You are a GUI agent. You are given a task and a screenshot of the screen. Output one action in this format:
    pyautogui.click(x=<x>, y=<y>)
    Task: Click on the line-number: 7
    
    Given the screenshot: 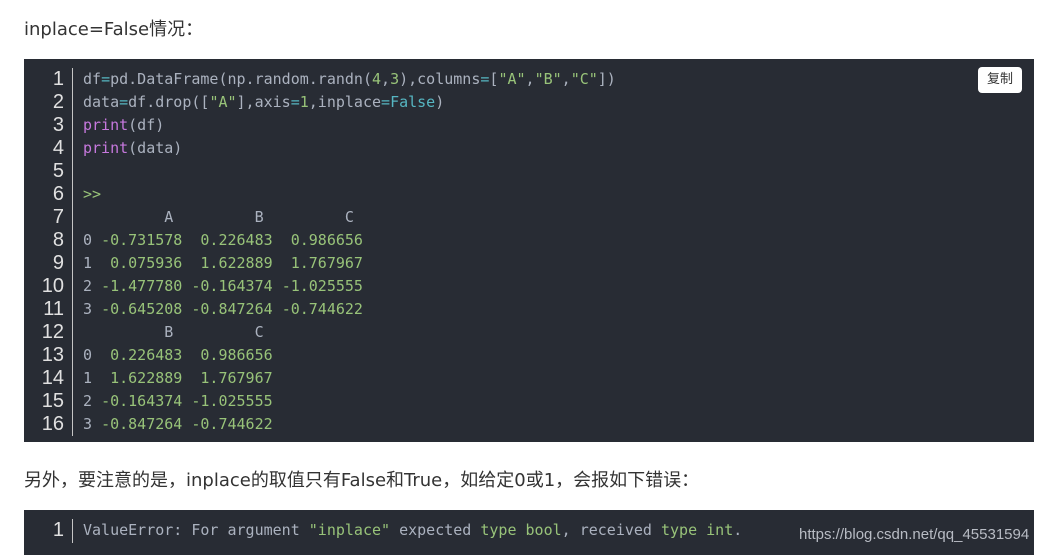 What is the action you would take?
    pyautogui.click(x=58, y=217)
    